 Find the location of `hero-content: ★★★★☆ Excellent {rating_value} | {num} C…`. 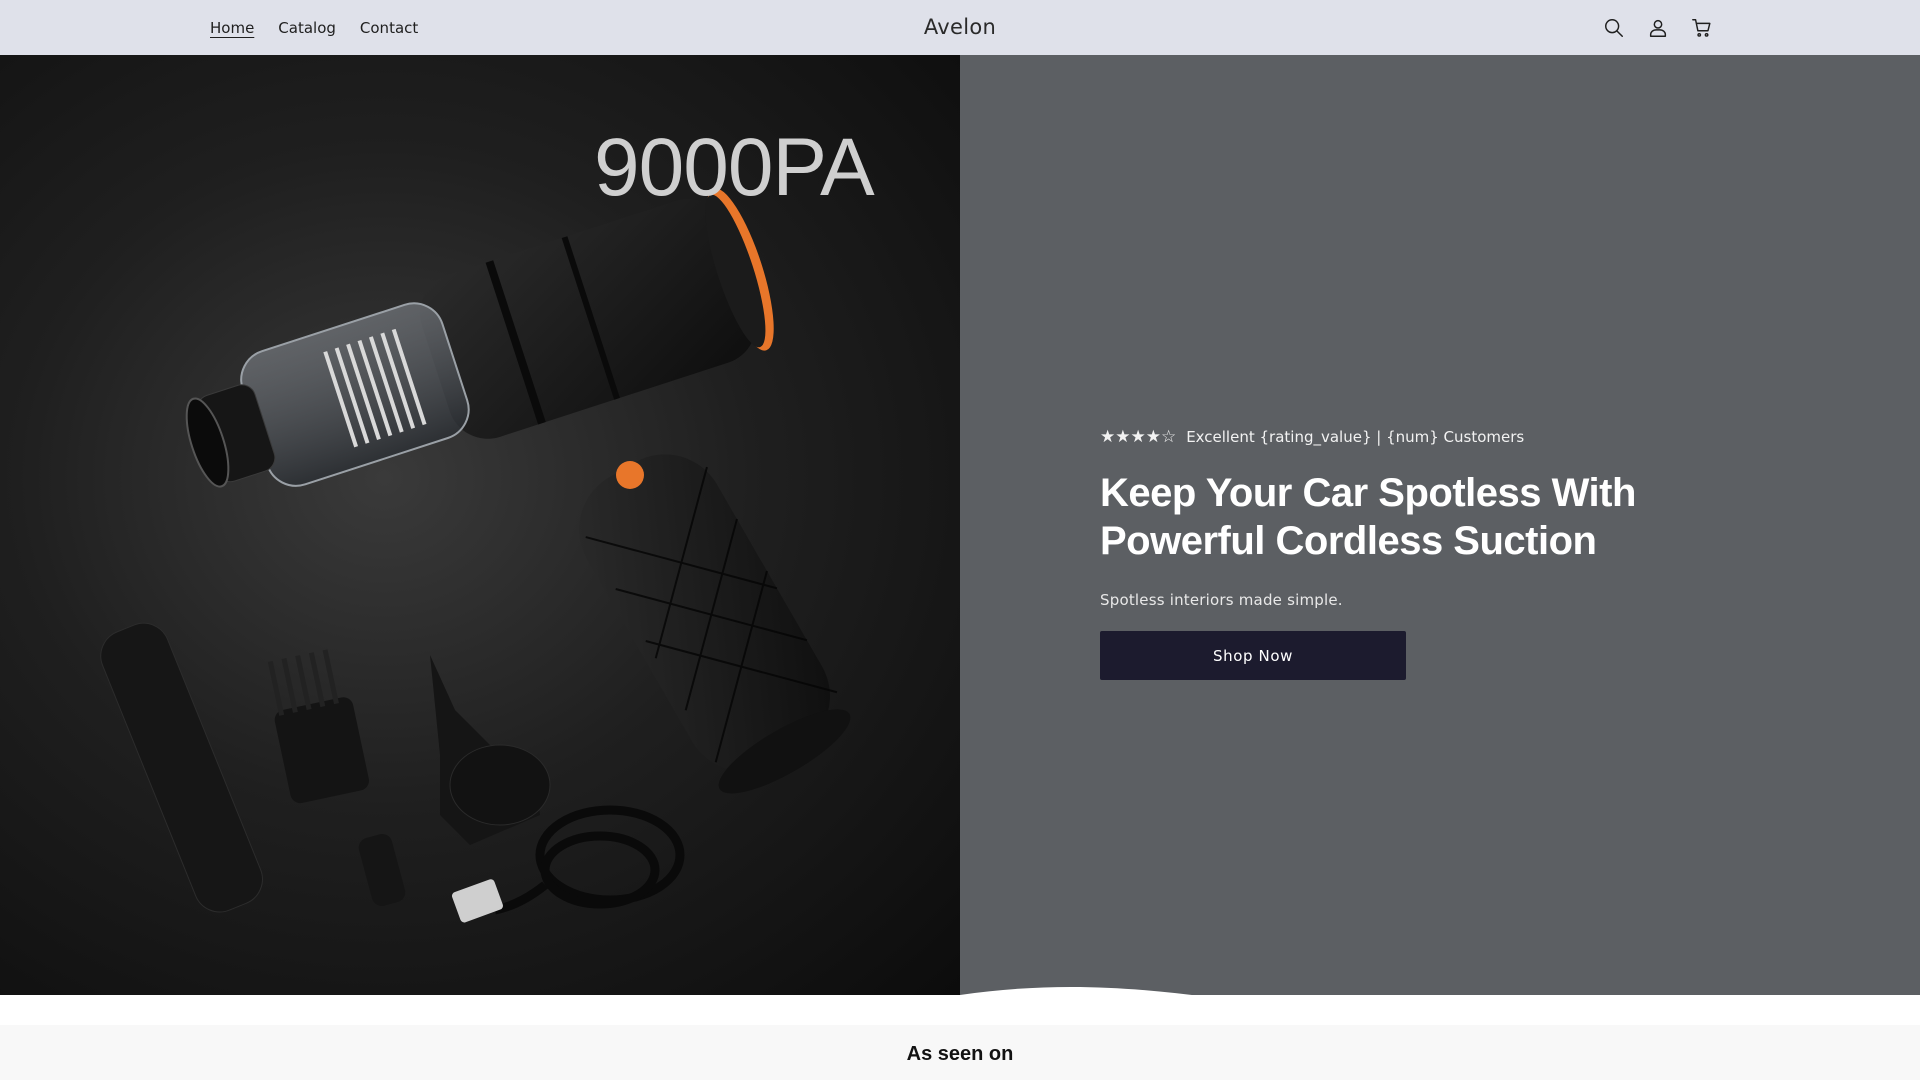

hero-content: ★★★★☆ Excellent {rating_value} | {num} C… is located at coordinates (1410, 553).